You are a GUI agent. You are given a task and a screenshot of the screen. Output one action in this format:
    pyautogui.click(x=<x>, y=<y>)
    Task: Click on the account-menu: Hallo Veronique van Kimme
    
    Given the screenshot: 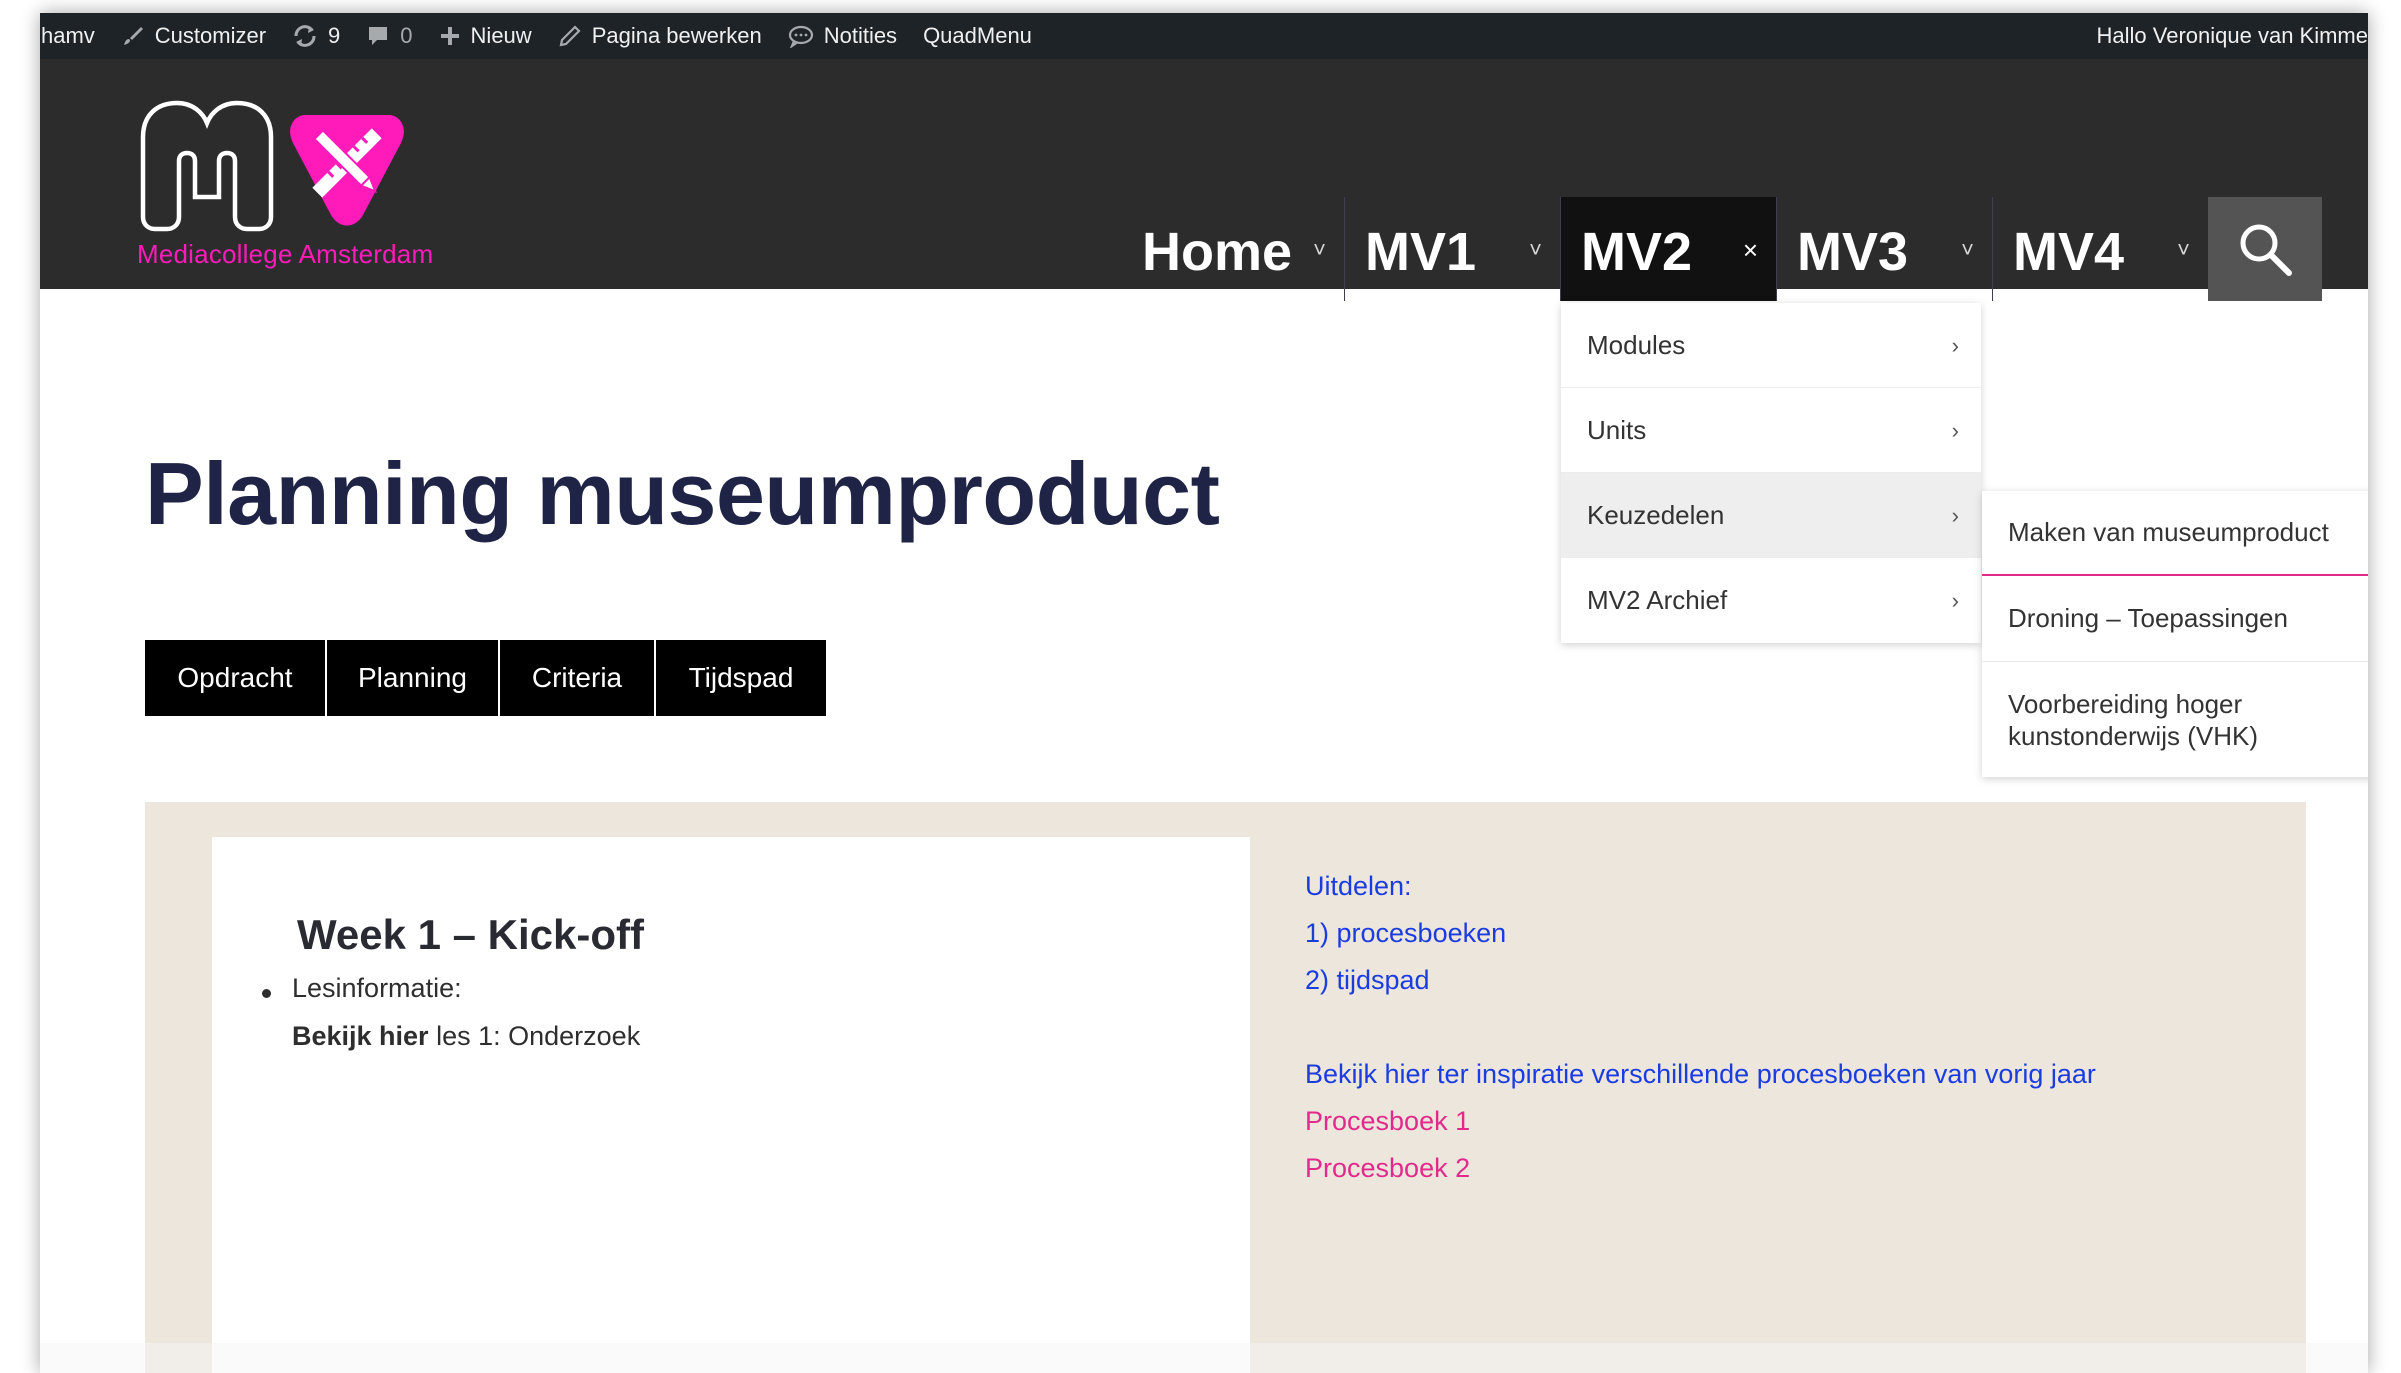 What is the action you would take?
    pyautogui.click(x=2226, y=36)
    